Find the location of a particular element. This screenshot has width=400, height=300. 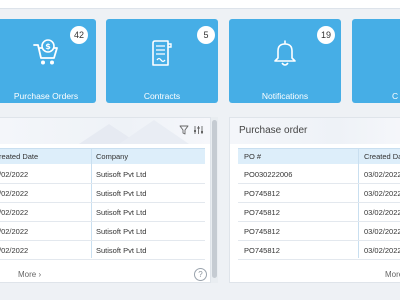

table-row: PO030222006 03/02/2022 is located at coordinates (319, 174).